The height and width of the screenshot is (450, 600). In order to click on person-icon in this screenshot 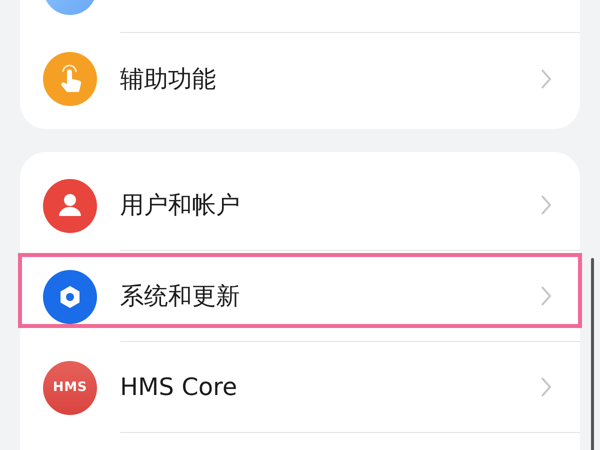, I will do `click(70, 205)`.